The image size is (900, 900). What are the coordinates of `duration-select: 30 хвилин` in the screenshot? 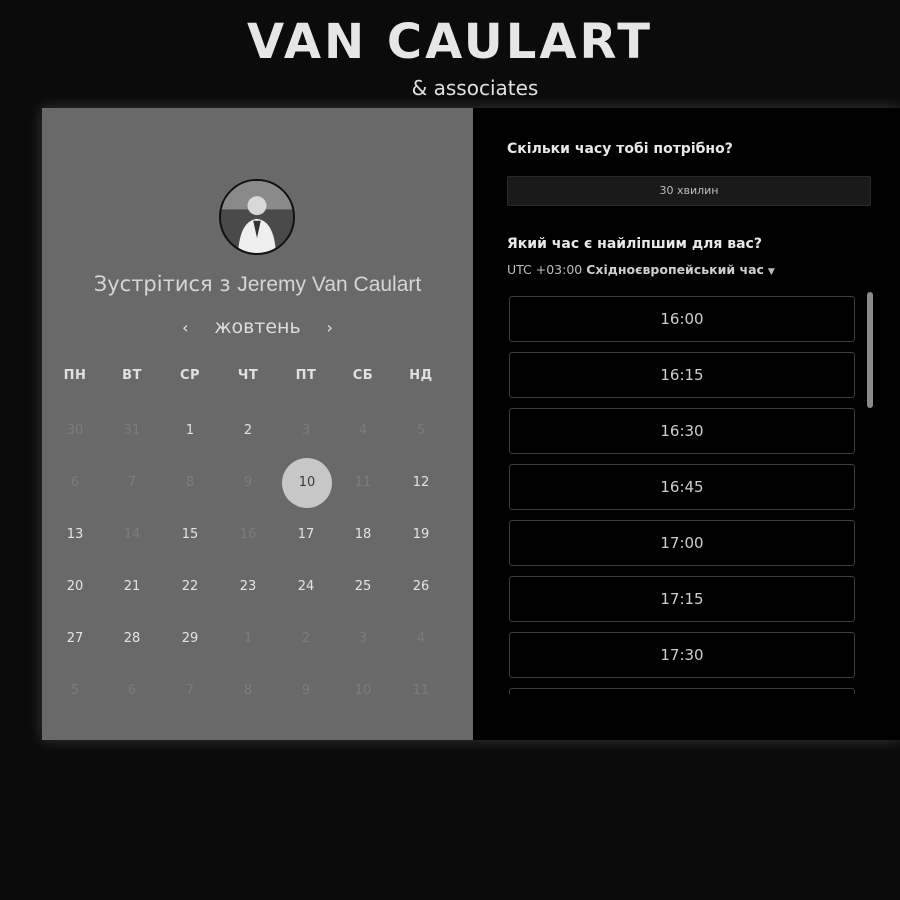 It's located at (689, 191).